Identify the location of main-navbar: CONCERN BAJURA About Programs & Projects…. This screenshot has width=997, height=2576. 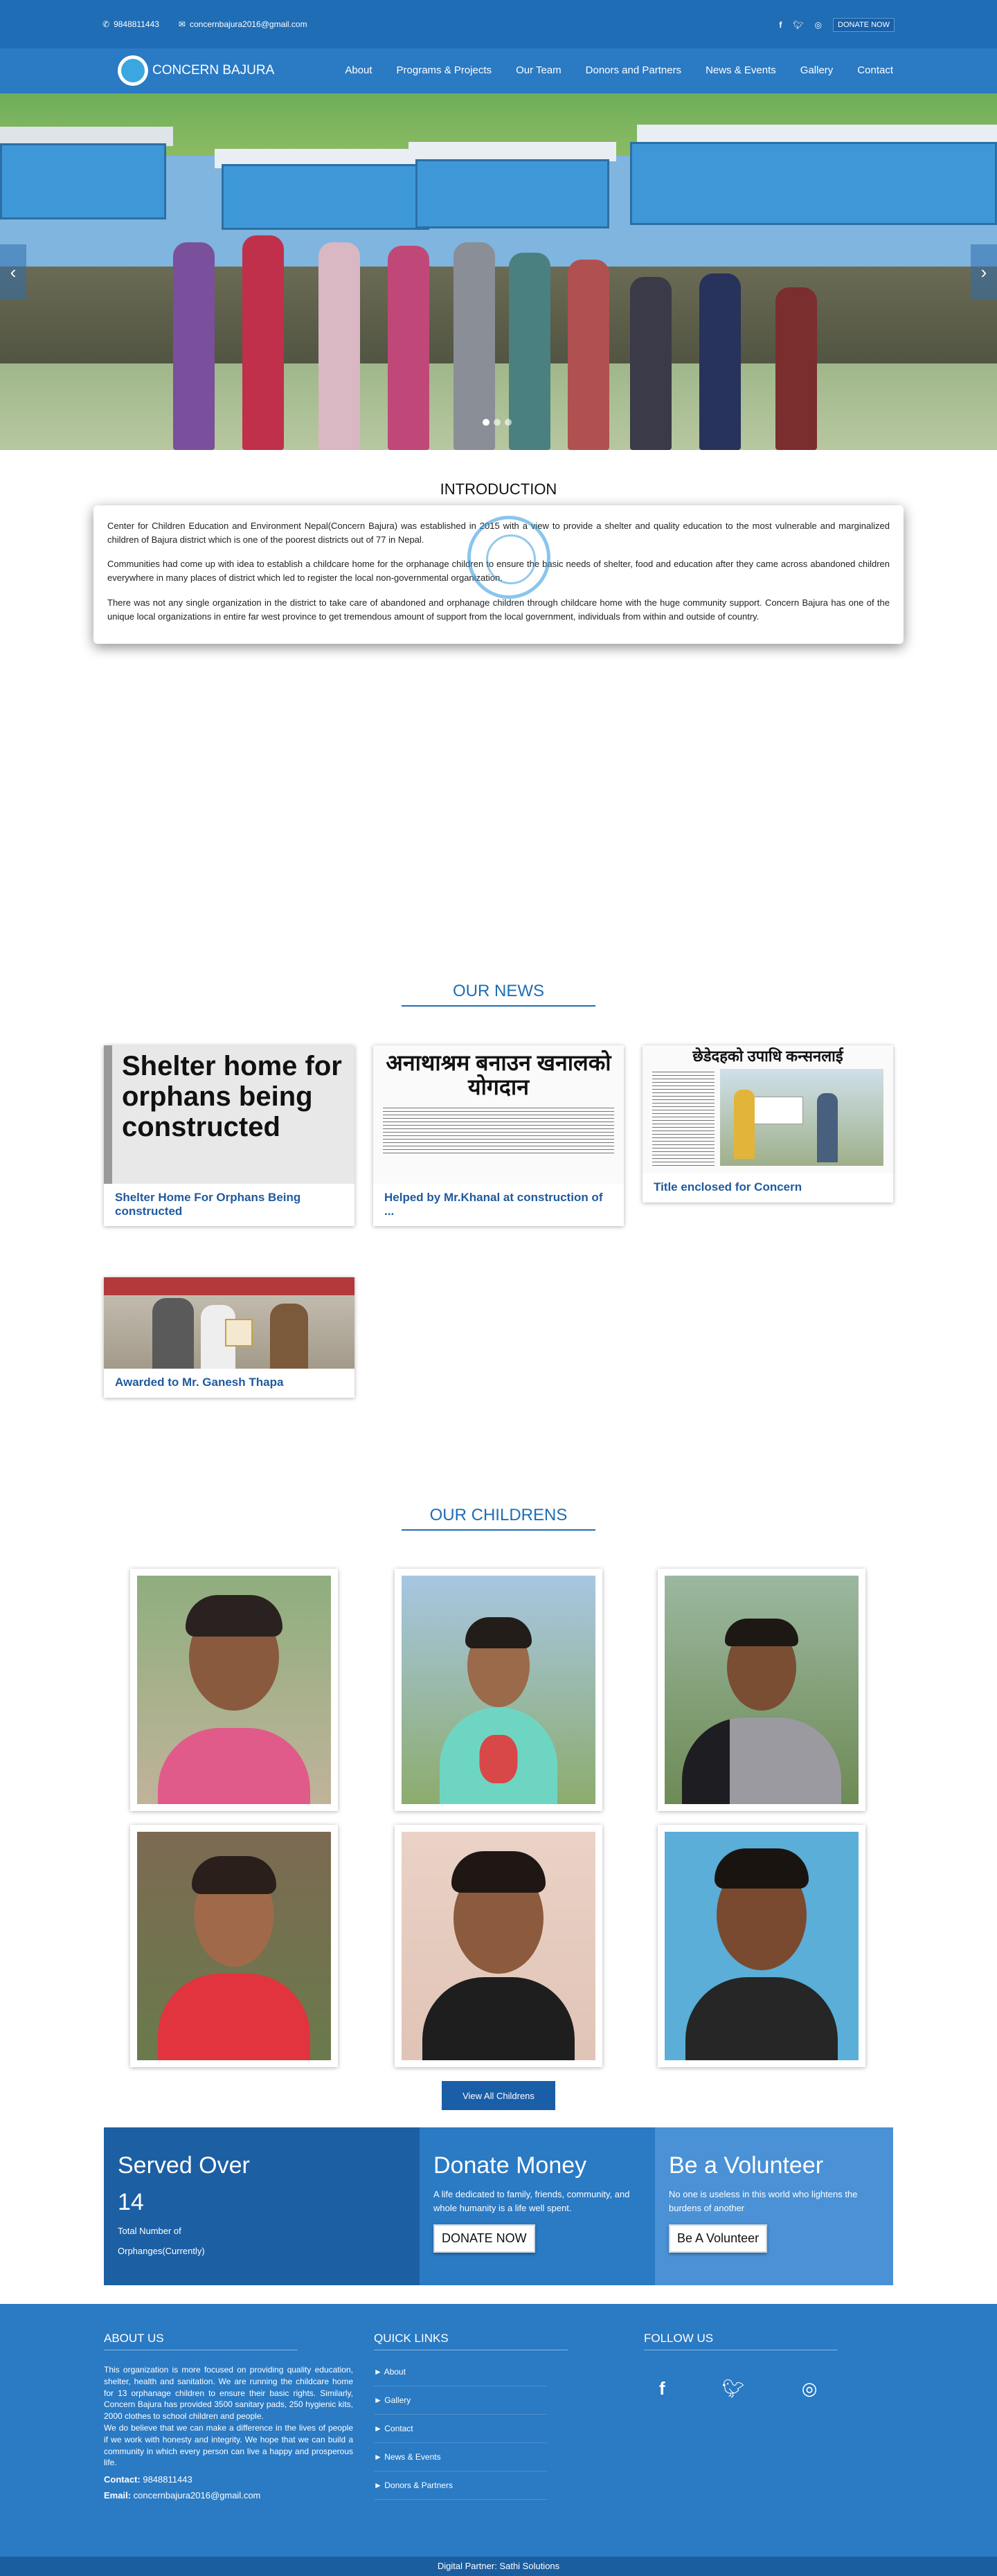
(498, 70).